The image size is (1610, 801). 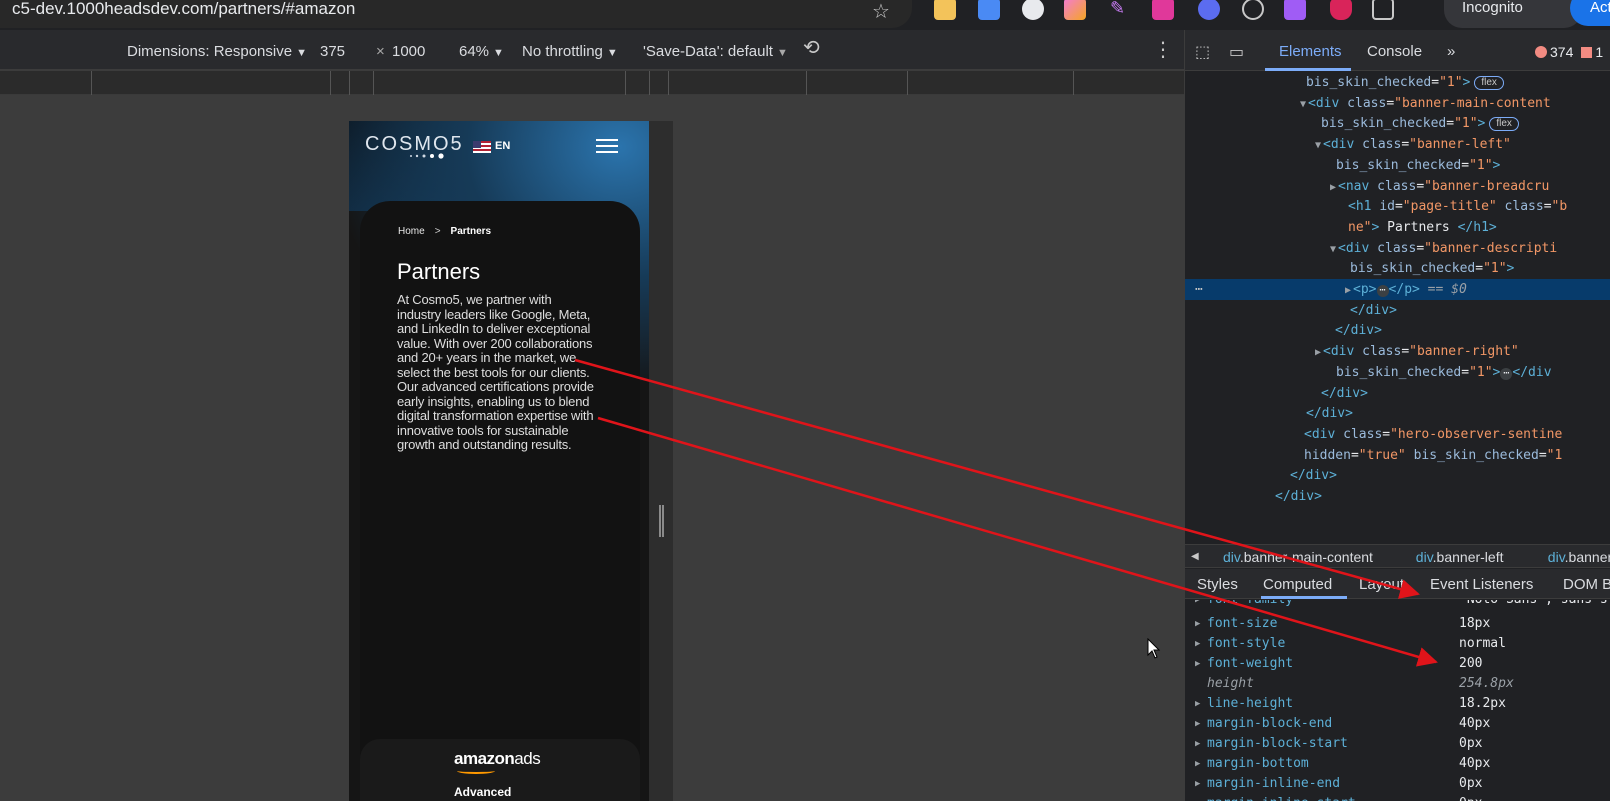 I want to click on property-name: font-family, so click(x=1250, y=605).